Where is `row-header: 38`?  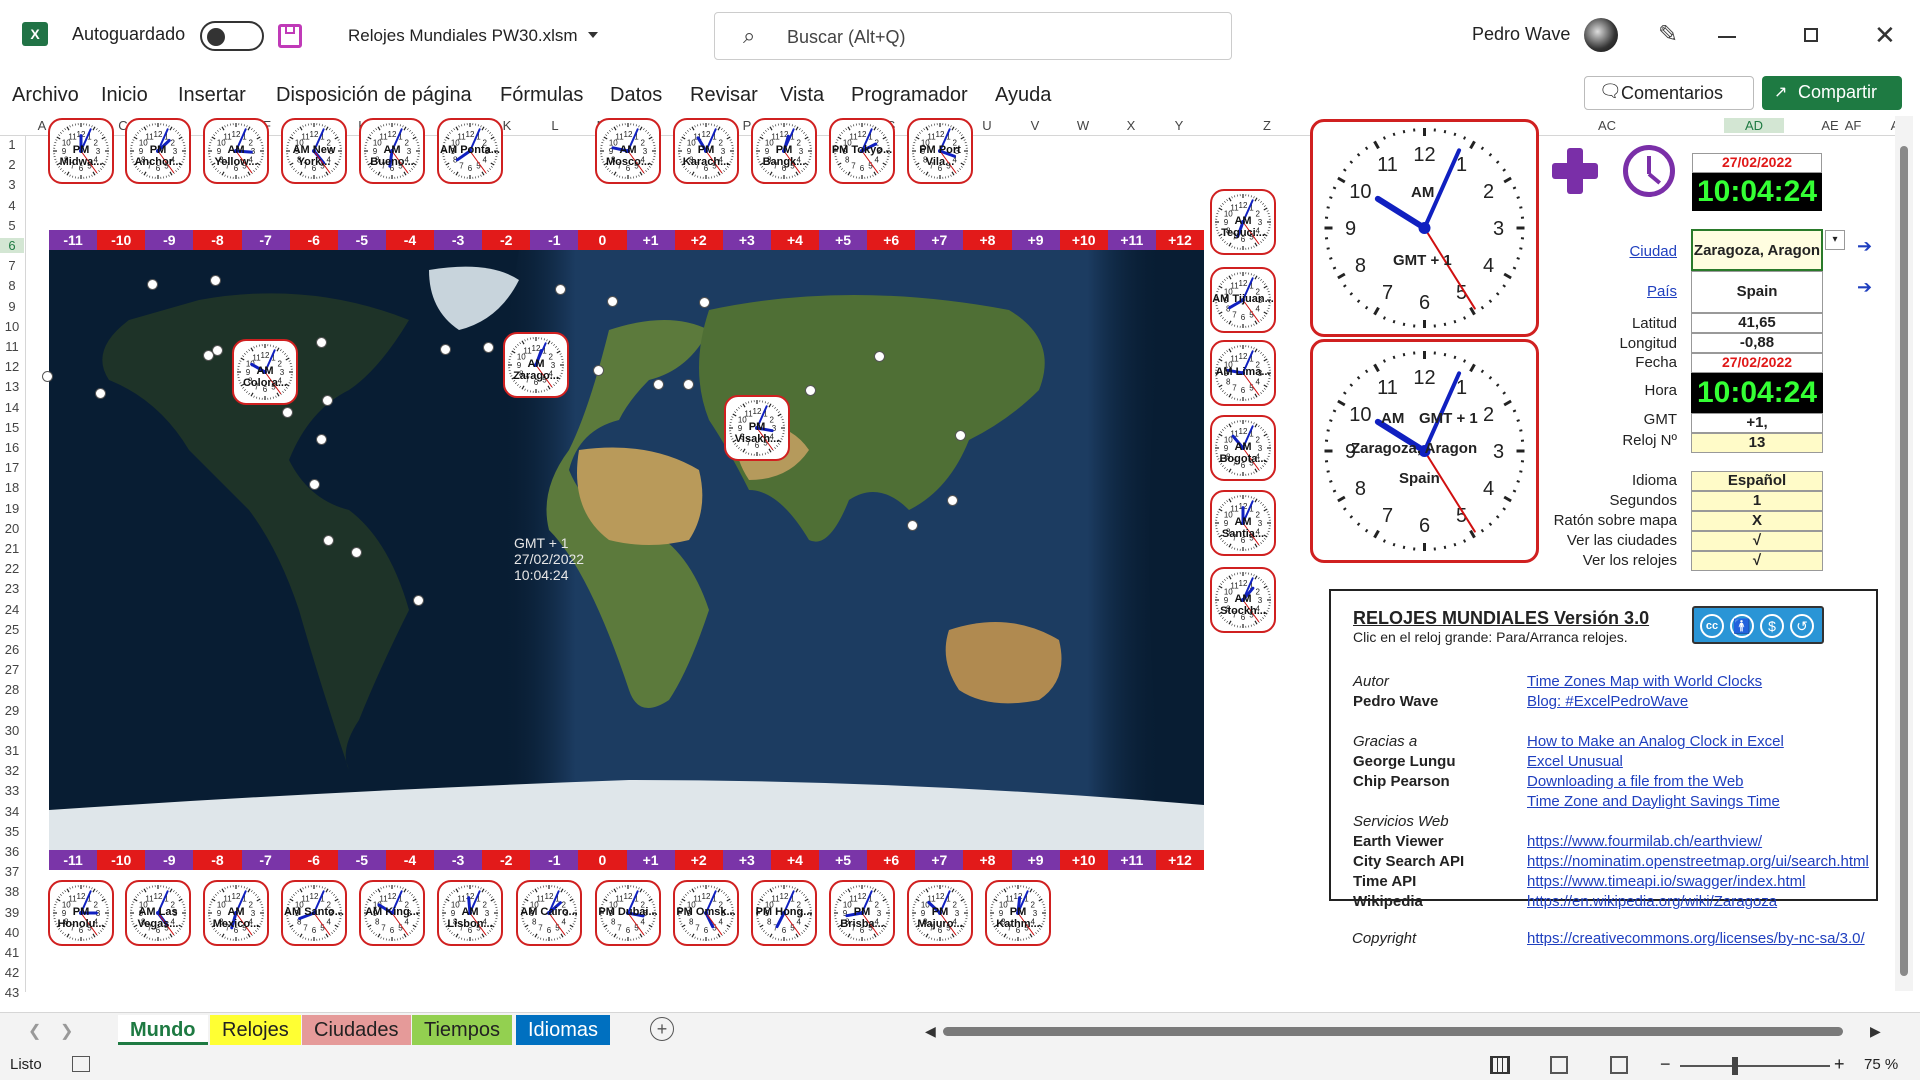
row-header: 38 is located at coordinates (12, 891).